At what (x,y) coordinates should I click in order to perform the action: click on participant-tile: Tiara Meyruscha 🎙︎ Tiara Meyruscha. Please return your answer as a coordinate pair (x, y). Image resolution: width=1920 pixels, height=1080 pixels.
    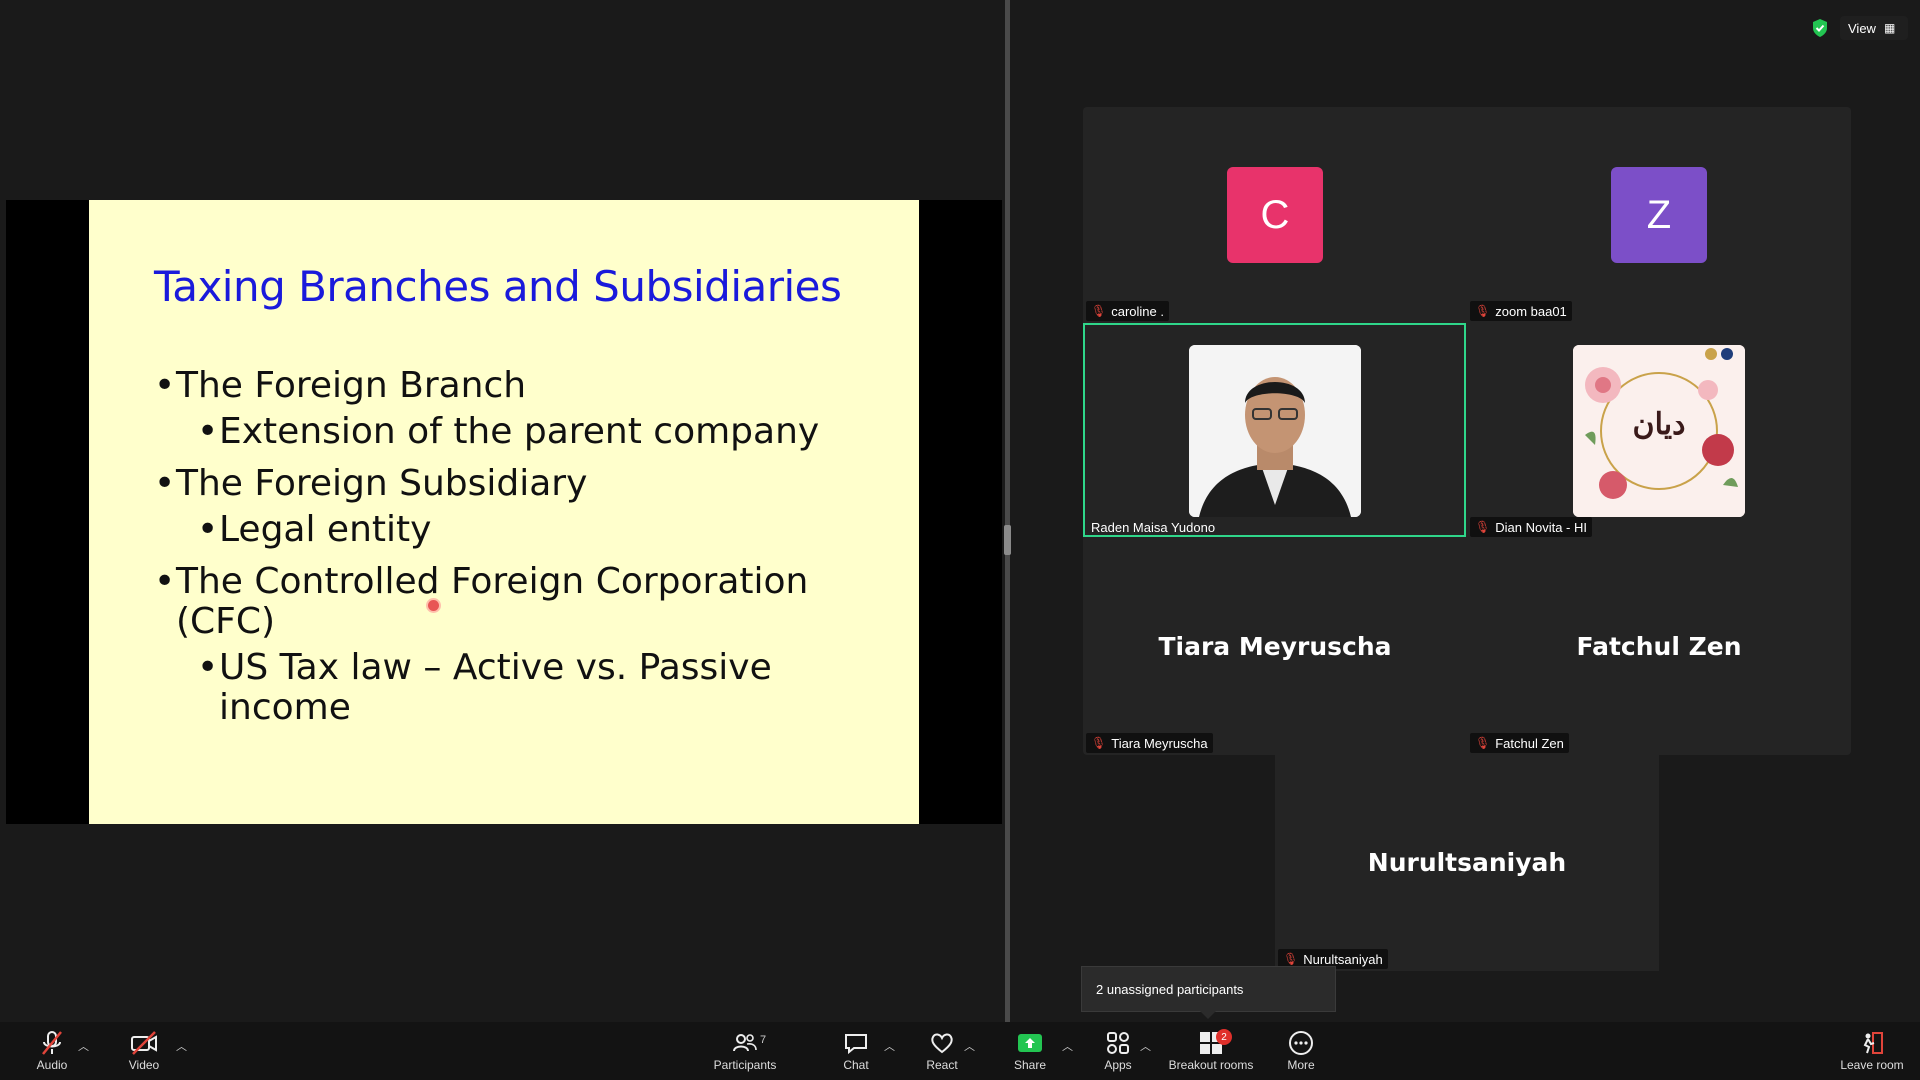
    Looking at the image, I should click on (1275, 647).